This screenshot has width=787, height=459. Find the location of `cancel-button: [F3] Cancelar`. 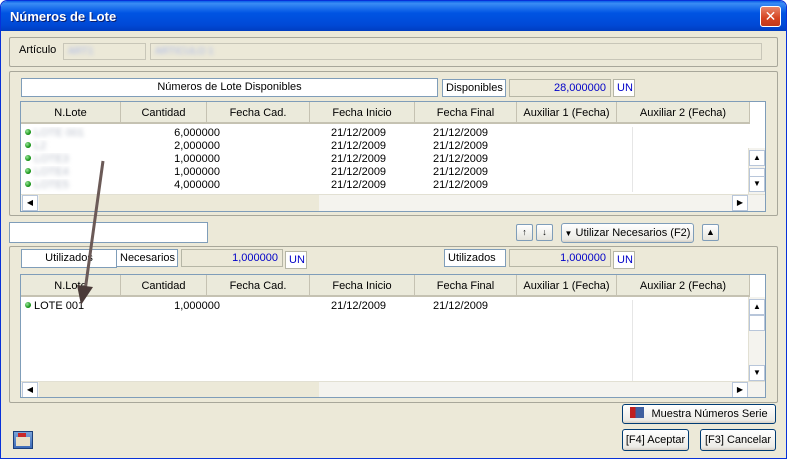

cancel-button: [F3] Cancelar is located at coordinates (738, 440).